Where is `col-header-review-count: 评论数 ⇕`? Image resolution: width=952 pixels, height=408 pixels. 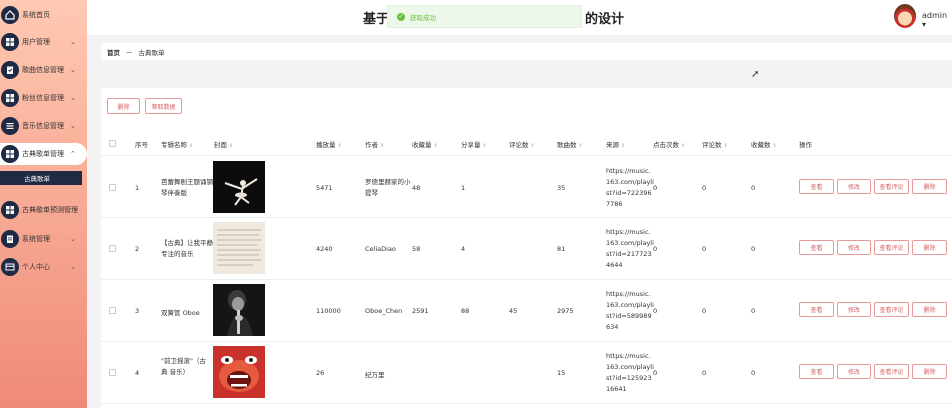 col-header-review-count: 评论数 ⇕ is located at coordinates (715, 144).